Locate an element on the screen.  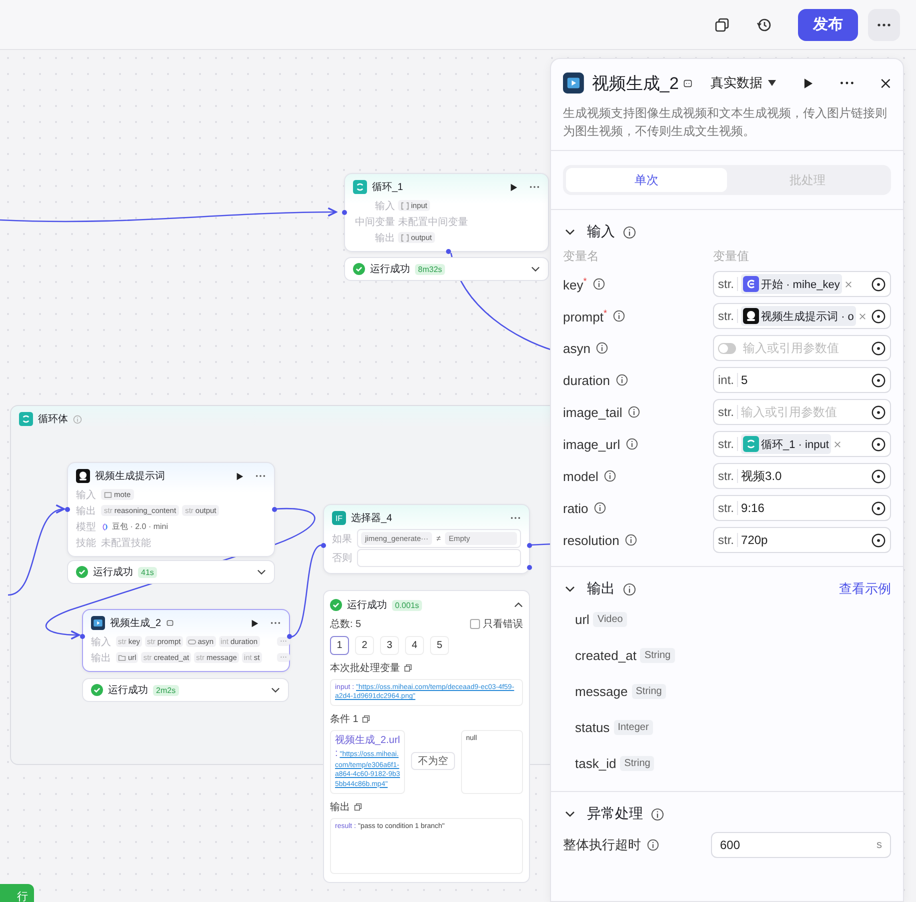
parameter-name: image_tail is located at coordinates (592, 412).